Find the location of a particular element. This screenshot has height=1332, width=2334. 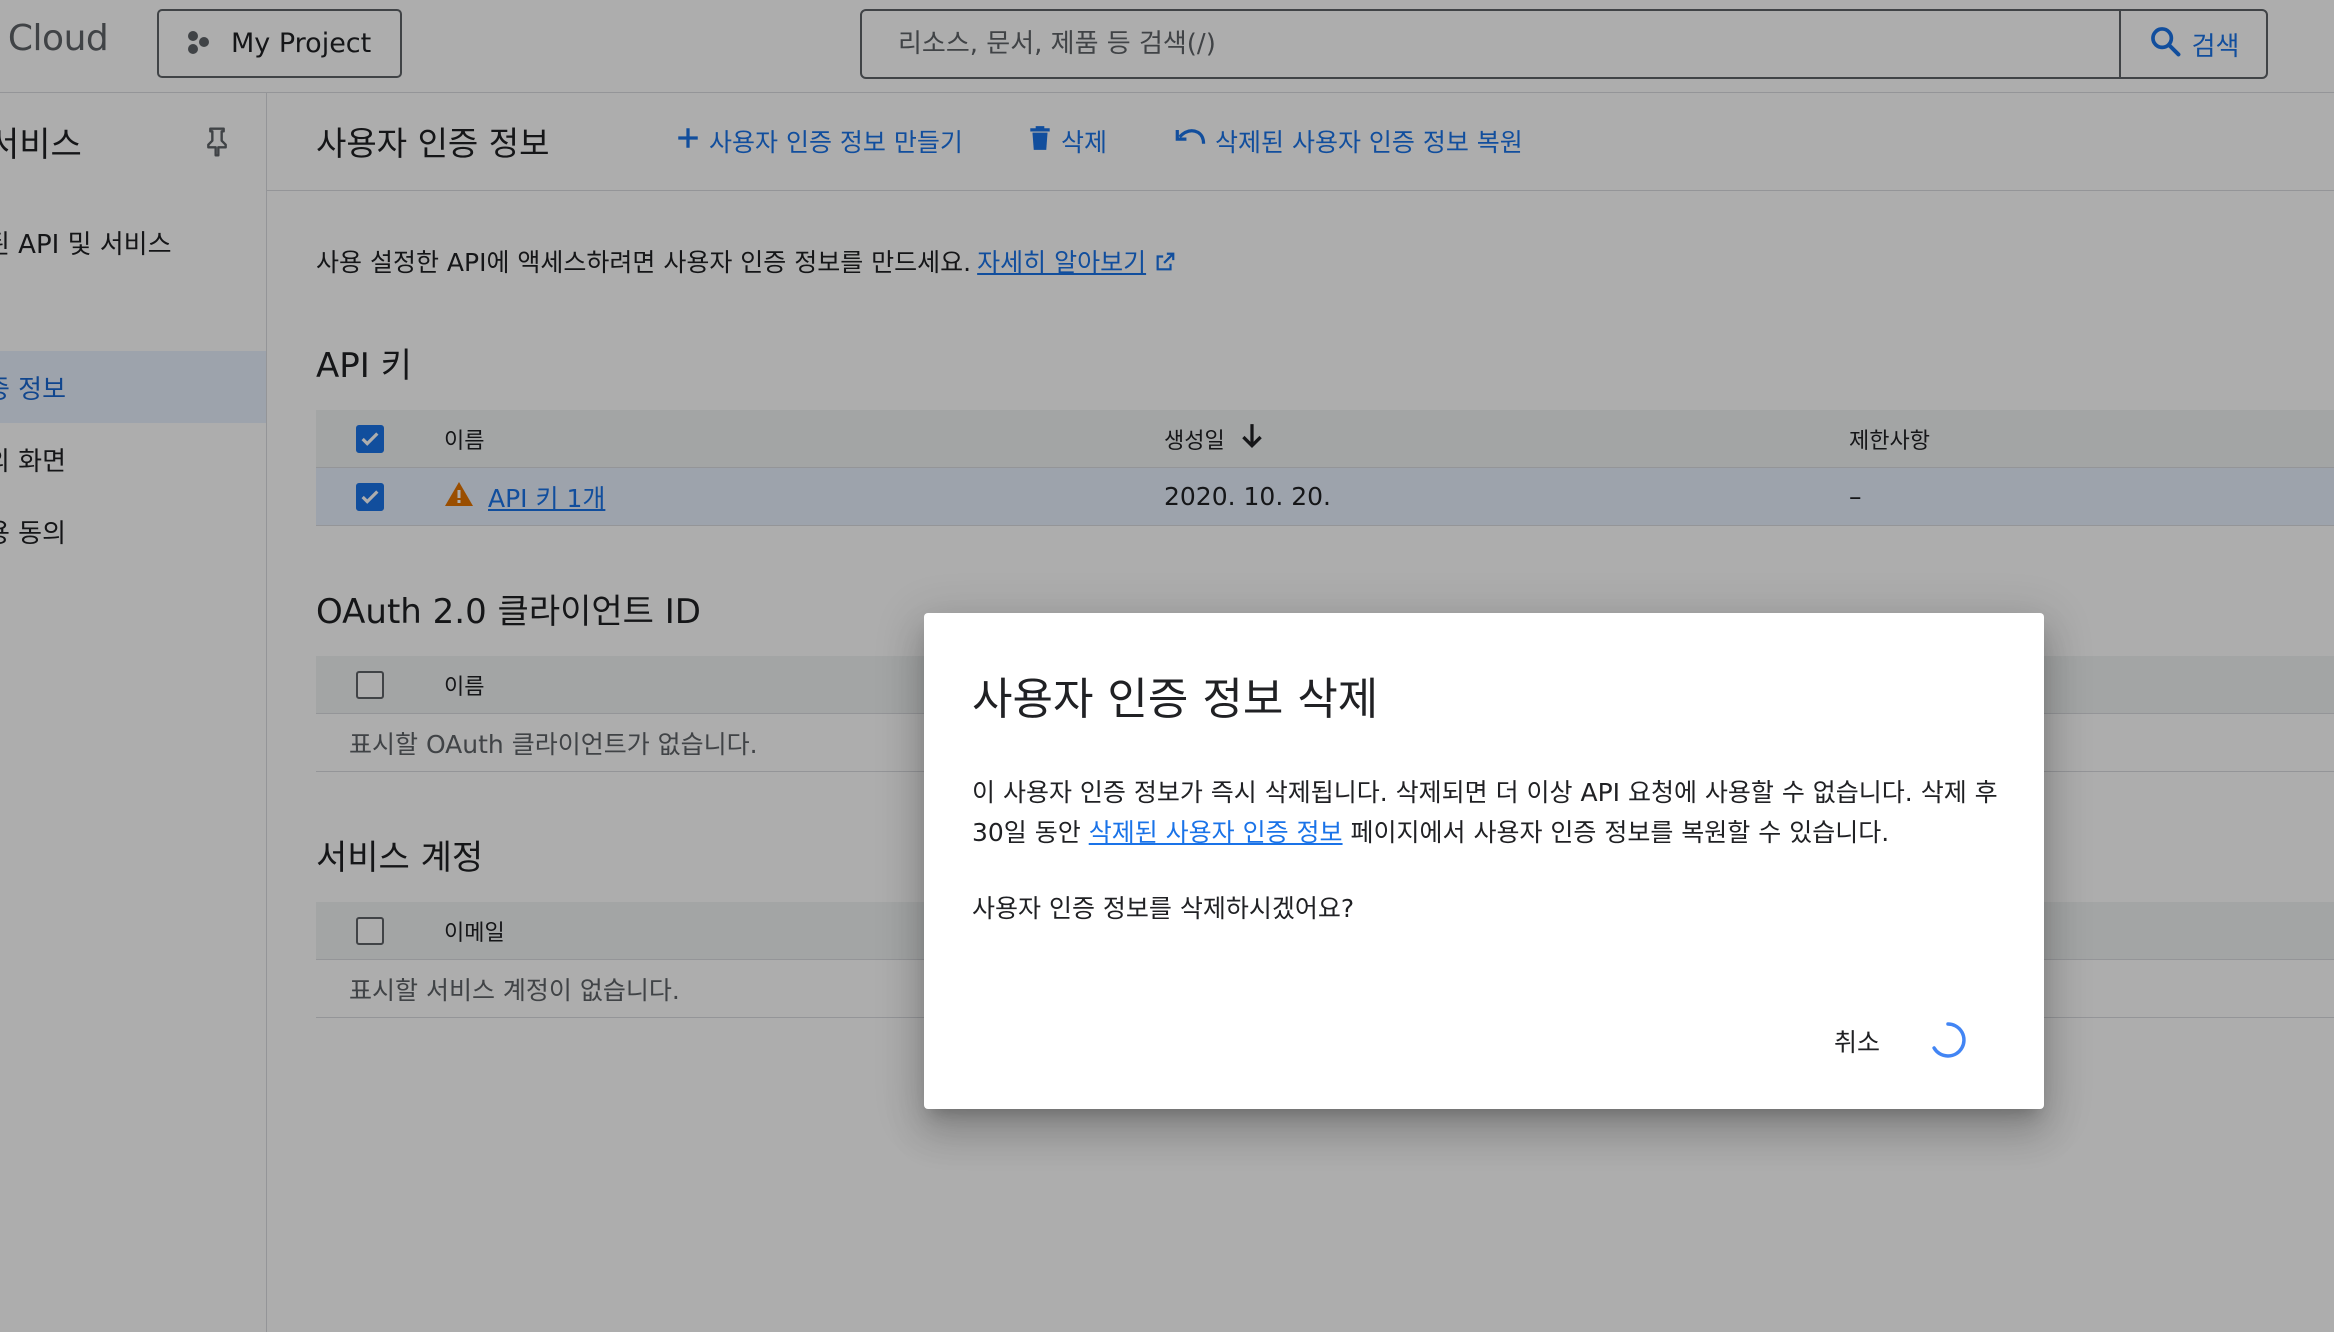

dialog-question: 사용자 인증 정보를 삭제하시겠어요? is located at coordinates (1163, 908).